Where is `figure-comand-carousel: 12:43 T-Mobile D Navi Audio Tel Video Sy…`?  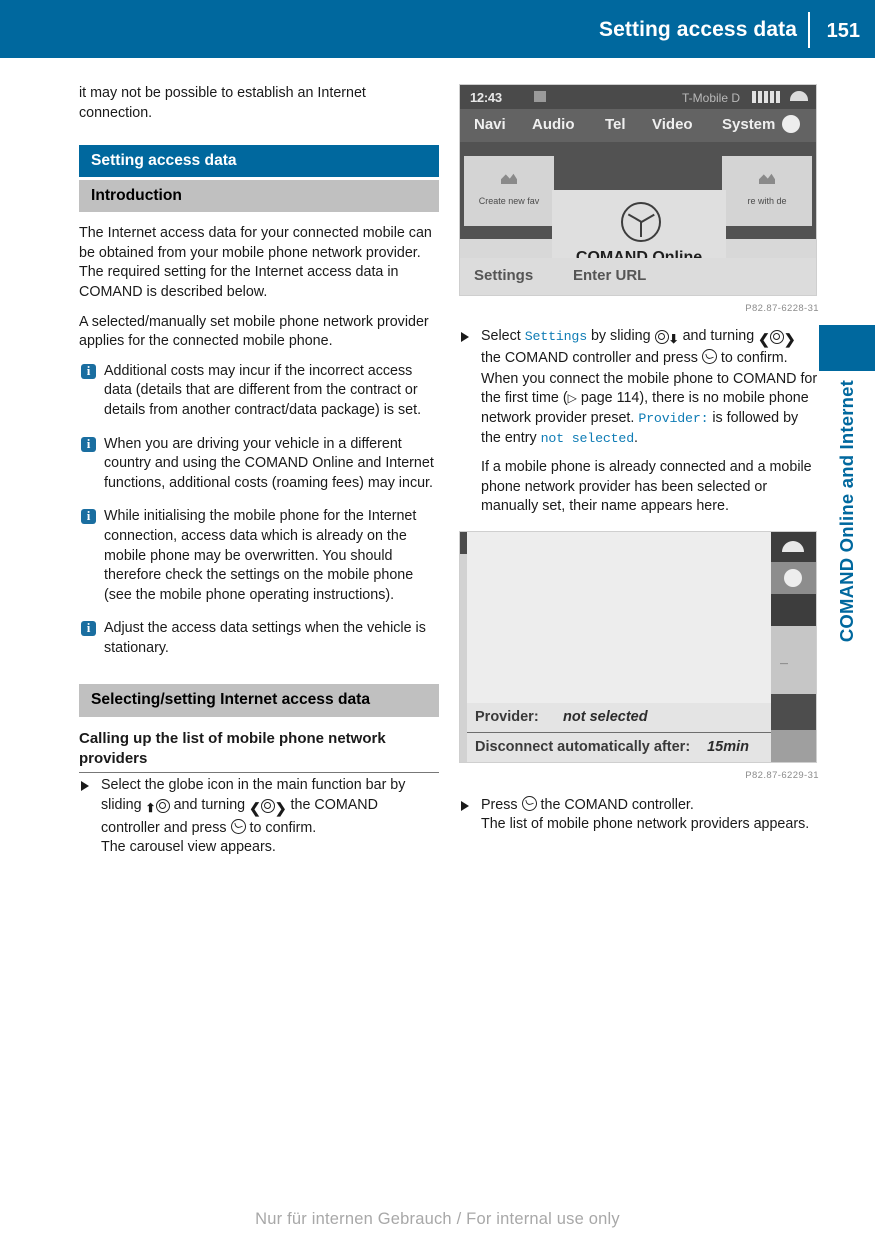 figure-comand-carousel: 12:43 T-Mobile D Navi Audio Tel Video Sy… is located at coordinates (639, 201).